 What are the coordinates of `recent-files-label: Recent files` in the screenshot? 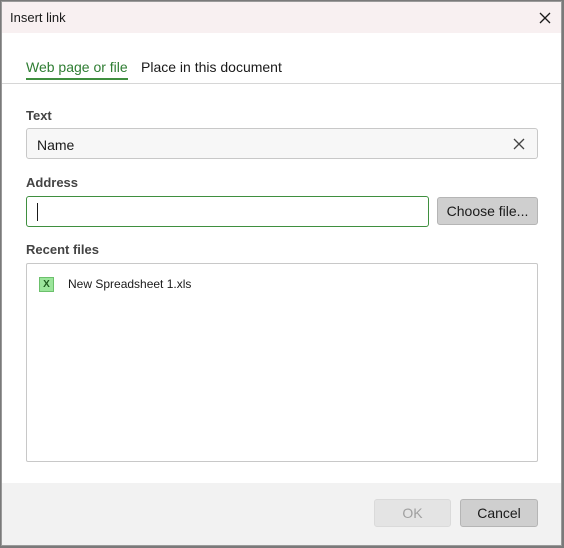 It's located at (62, 249).